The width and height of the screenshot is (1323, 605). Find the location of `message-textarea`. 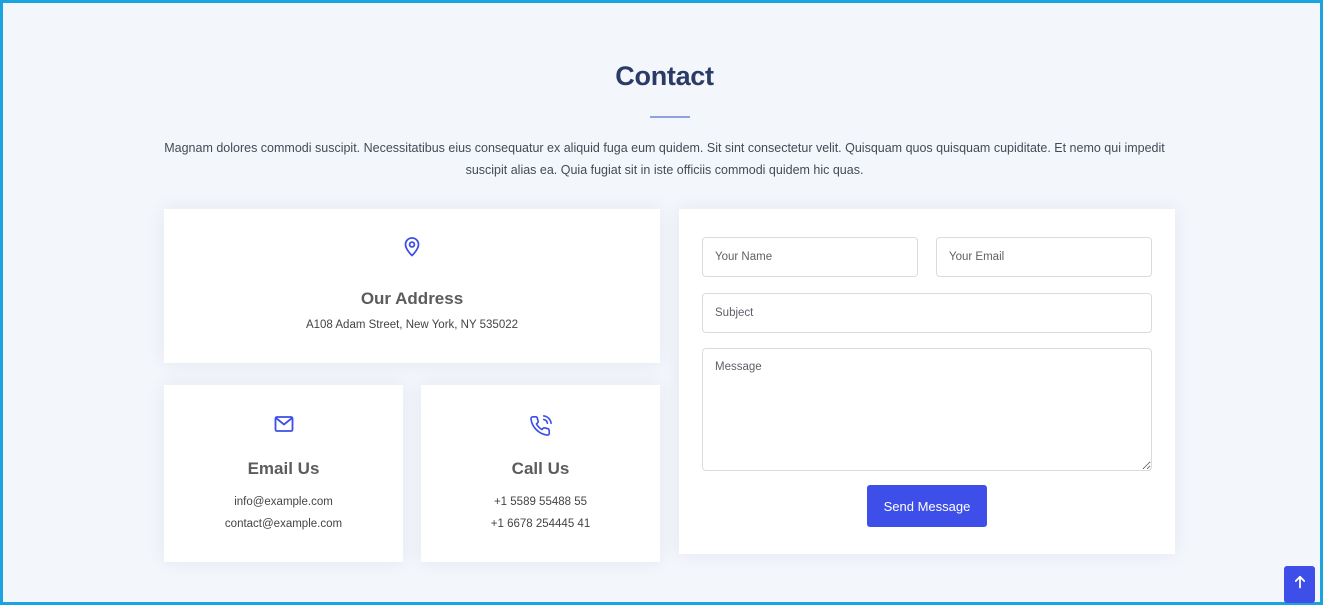

message-textarea is located at coordinates (927, 409).